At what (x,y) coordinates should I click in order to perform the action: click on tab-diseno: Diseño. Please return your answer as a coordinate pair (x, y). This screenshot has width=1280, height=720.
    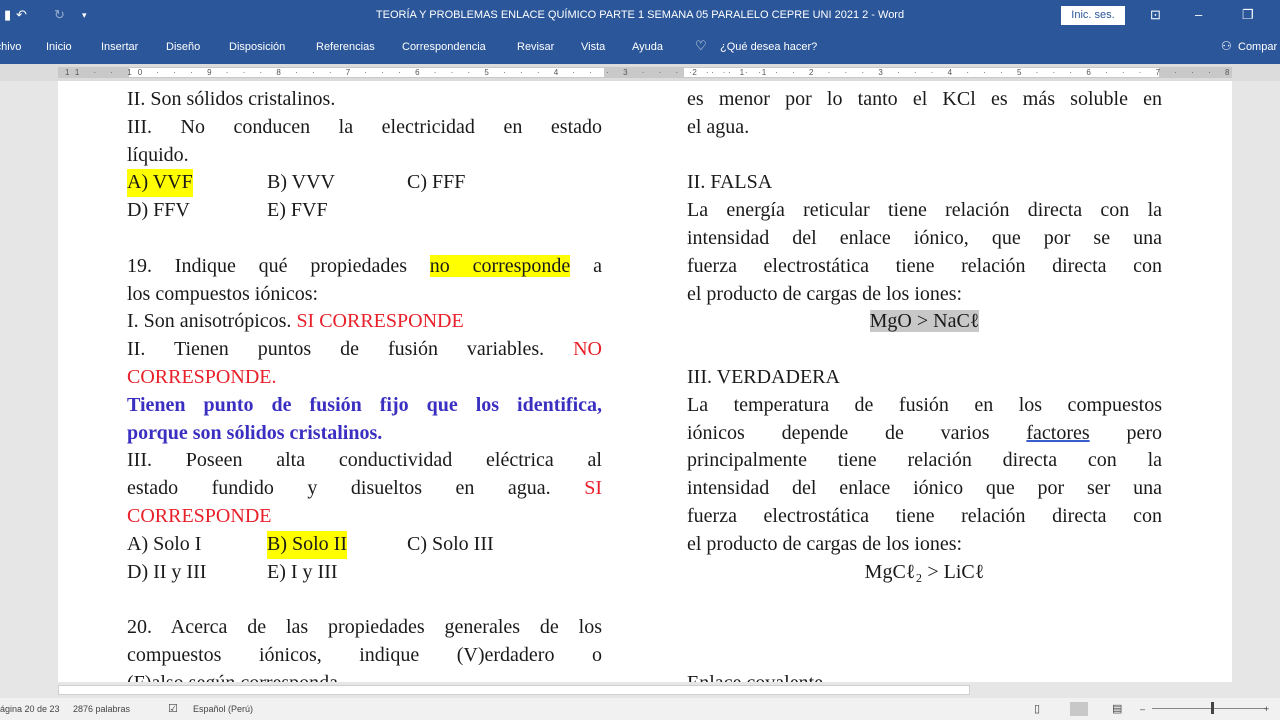
    Looking at the image, I should click on (183, 47).